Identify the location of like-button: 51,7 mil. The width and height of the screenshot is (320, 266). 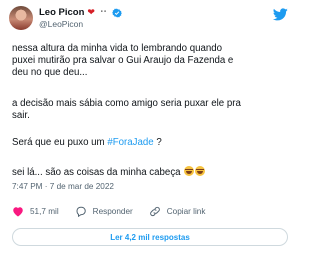
(35, 211).